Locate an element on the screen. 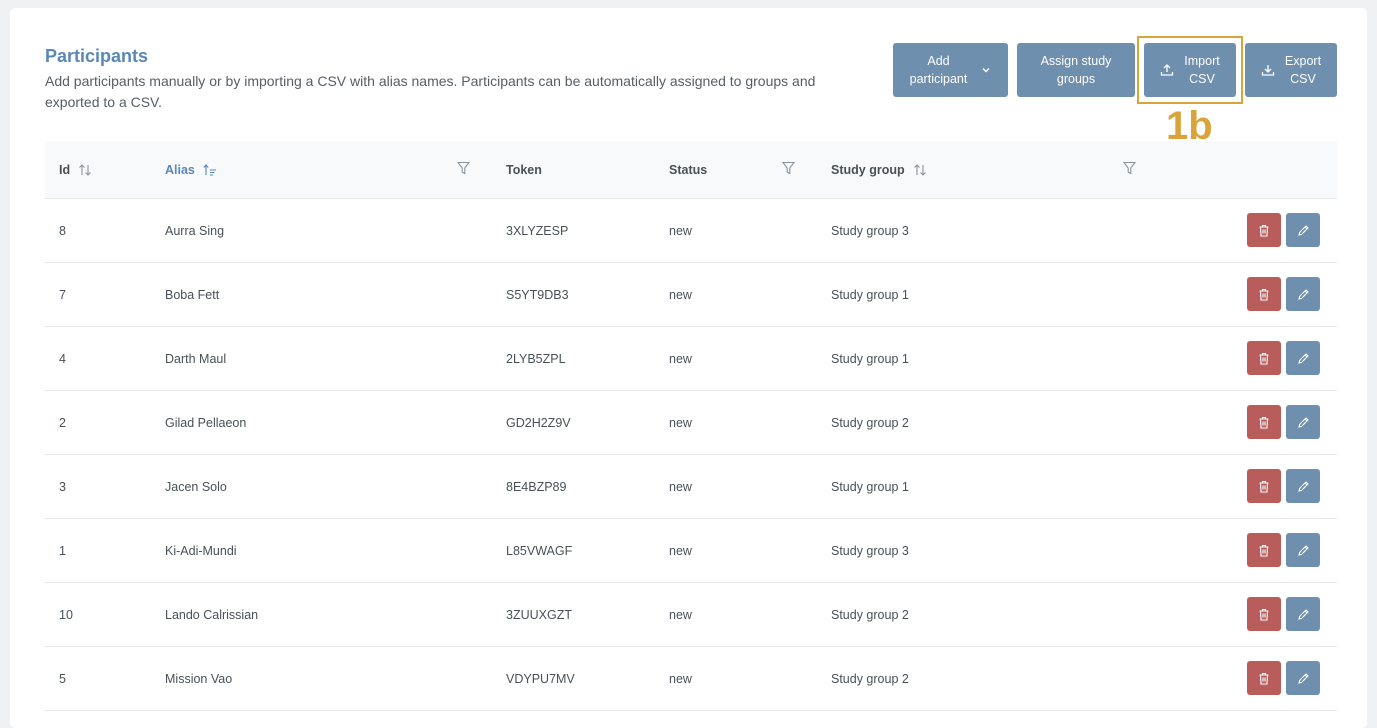 The width and height of the screenshot is (1377, 728). table-row: 4 Darth Maul 2LYB5ZPL new Study group 1 is located at coordinates (691, 359).